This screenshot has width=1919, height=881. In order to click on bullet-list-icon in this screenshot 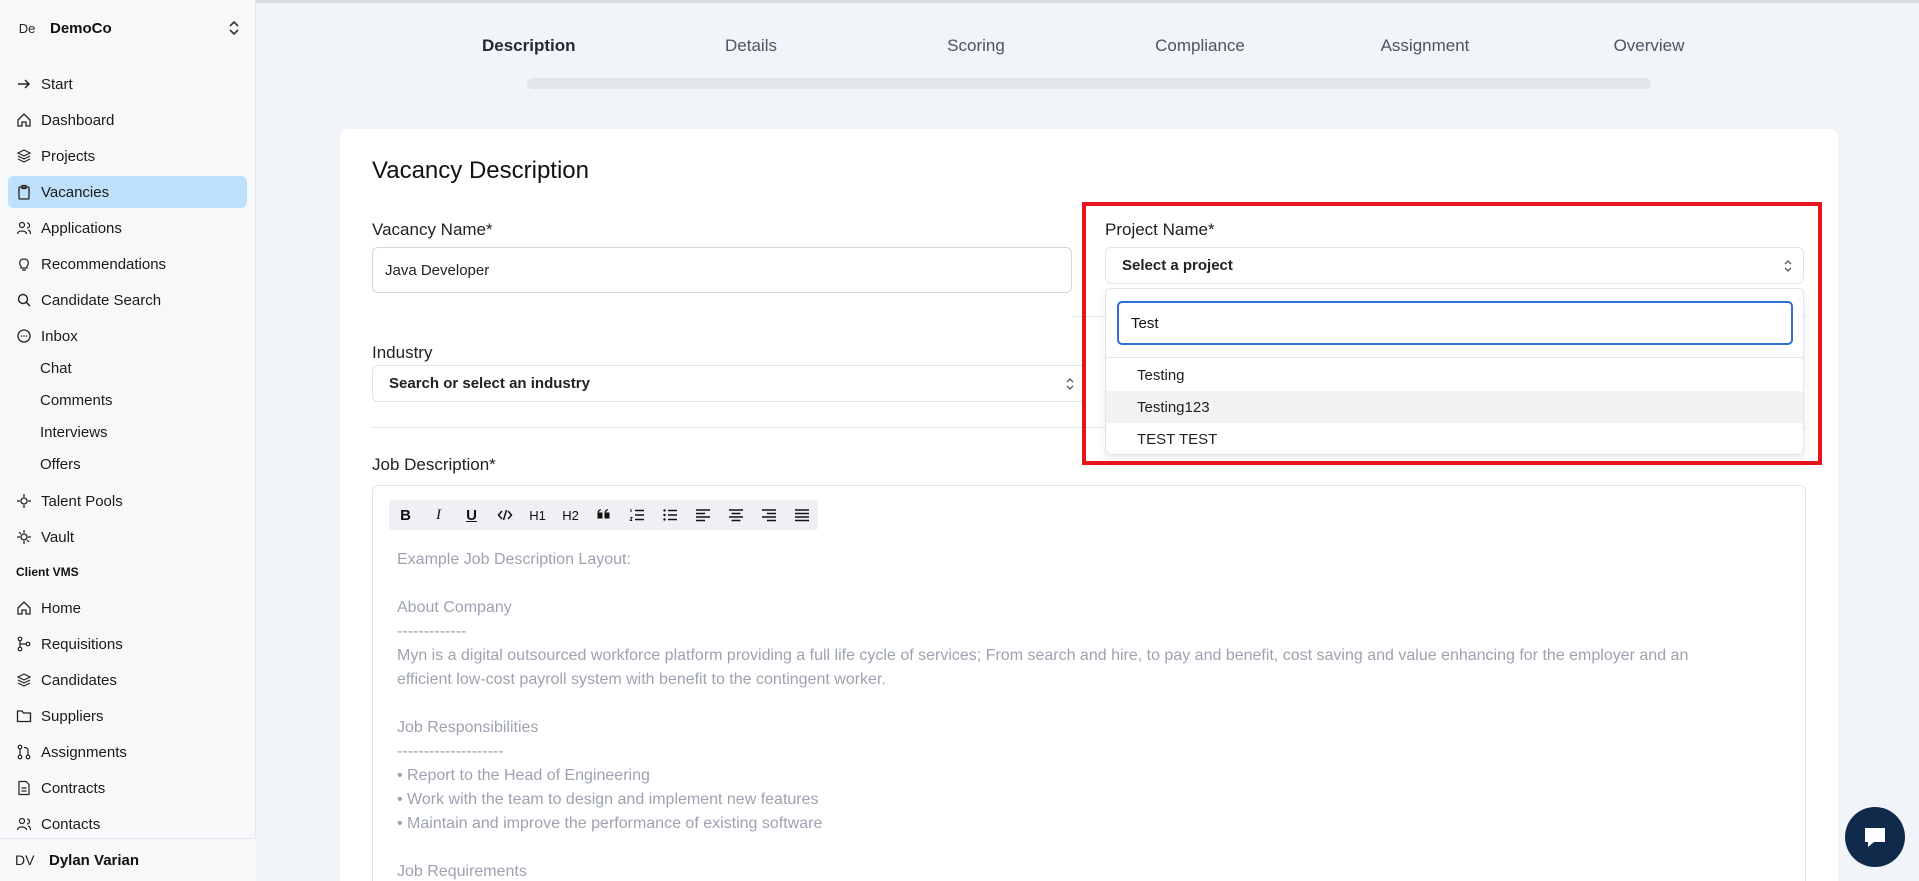, I will do `click(669, 515)`.